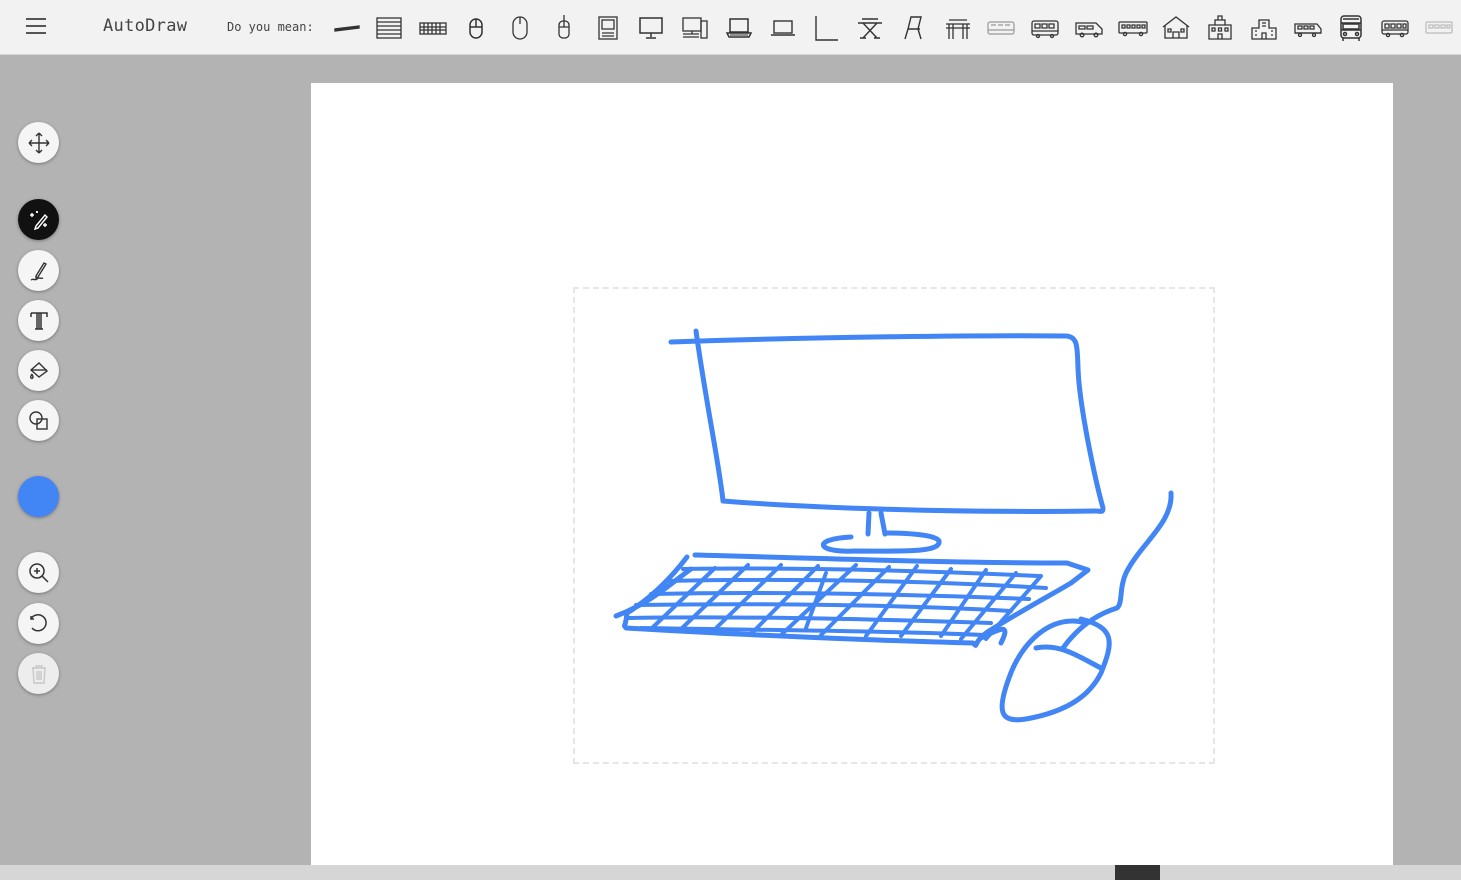  I want to click on van-suggestion-icon, so click(1089, 28).